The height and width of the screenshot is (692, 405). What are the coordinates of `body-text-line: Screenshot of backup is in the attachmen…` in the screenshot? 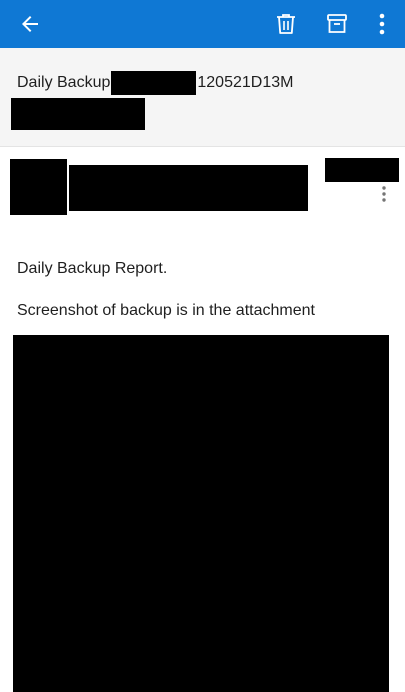 It's located at (166, 310).